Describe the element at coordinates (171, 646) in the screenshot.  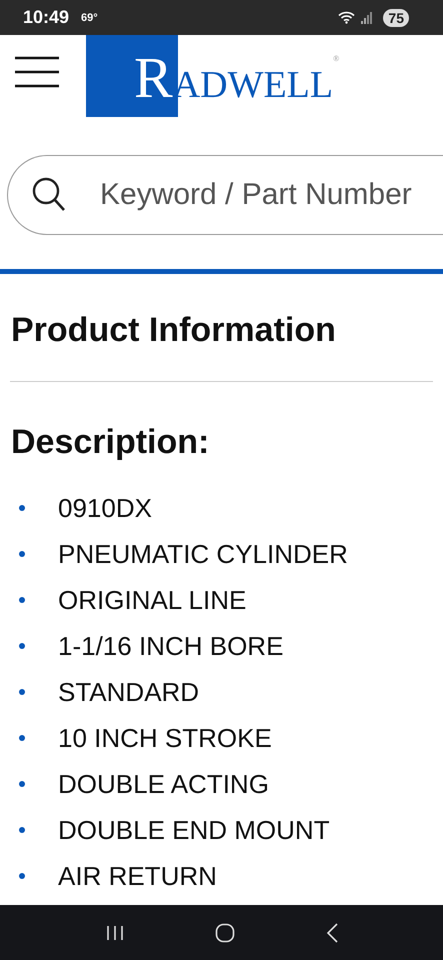
I see `description-item: 1-1/16 INCH BORE` at that location.